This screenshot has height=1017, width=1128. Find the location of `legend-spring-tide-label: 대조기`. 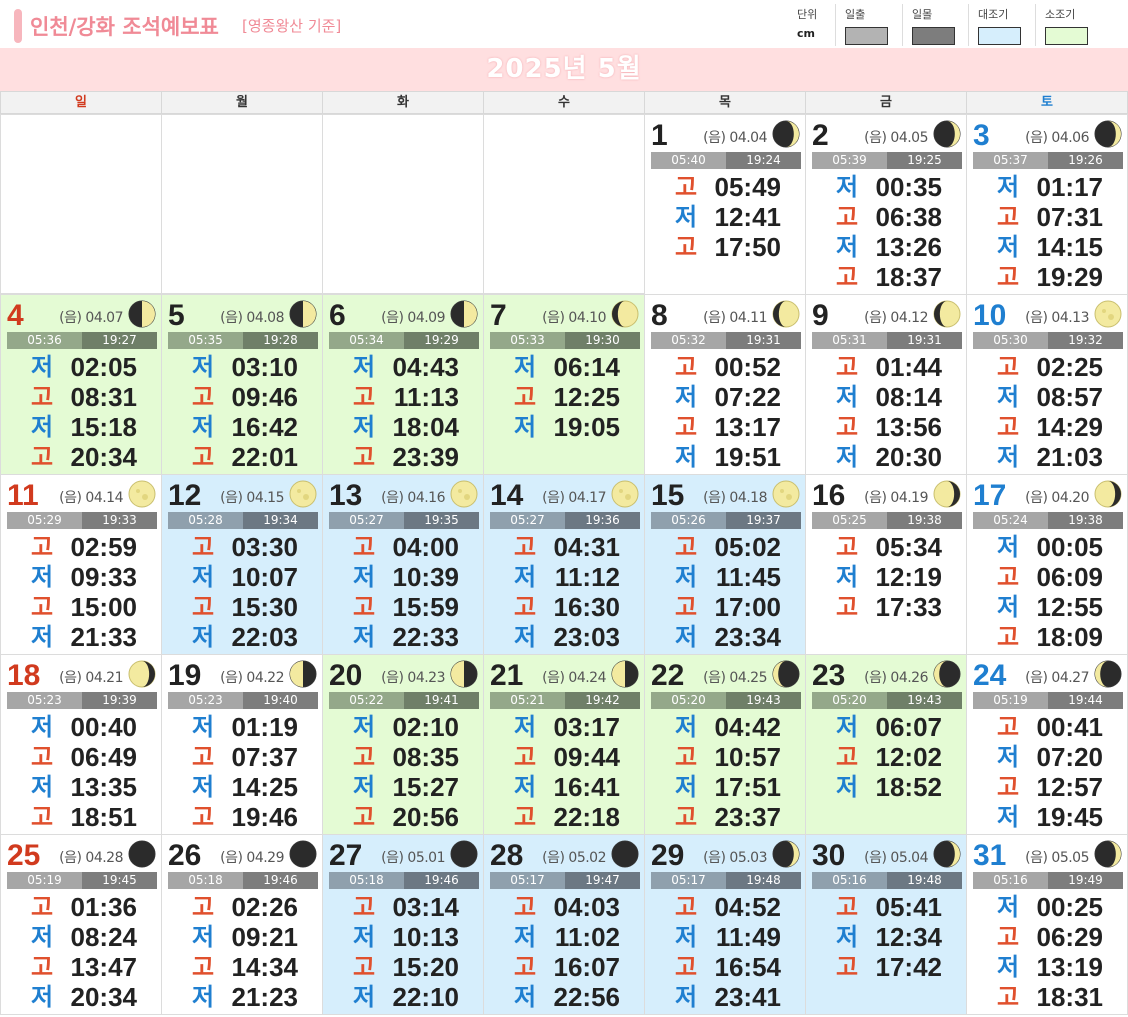

legend-spring-tide-label: 대조기 is located at coordinates (993, 14).